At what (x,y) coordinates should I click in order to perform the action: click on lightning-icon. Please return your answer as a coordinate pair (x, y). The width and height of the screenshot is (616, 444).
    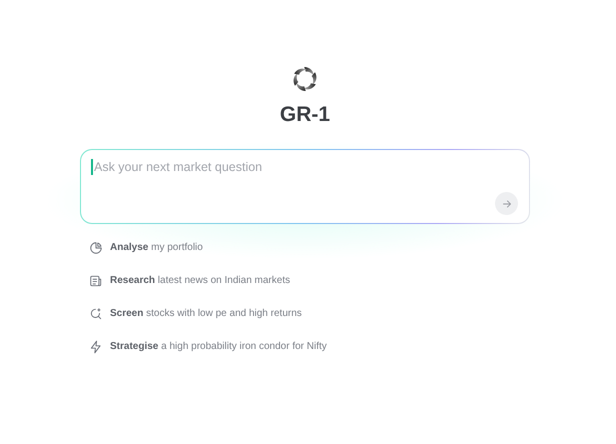
    Looking at the image, I should click on (96, 347).